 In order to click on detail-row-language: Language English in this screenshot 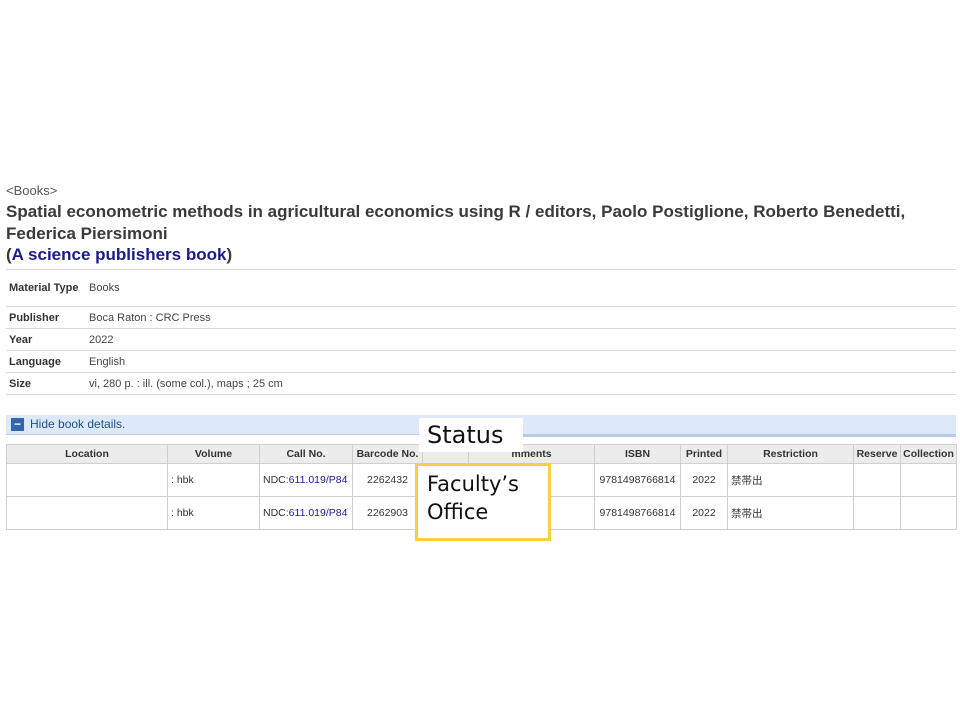, I will do `click(481, 361)`.